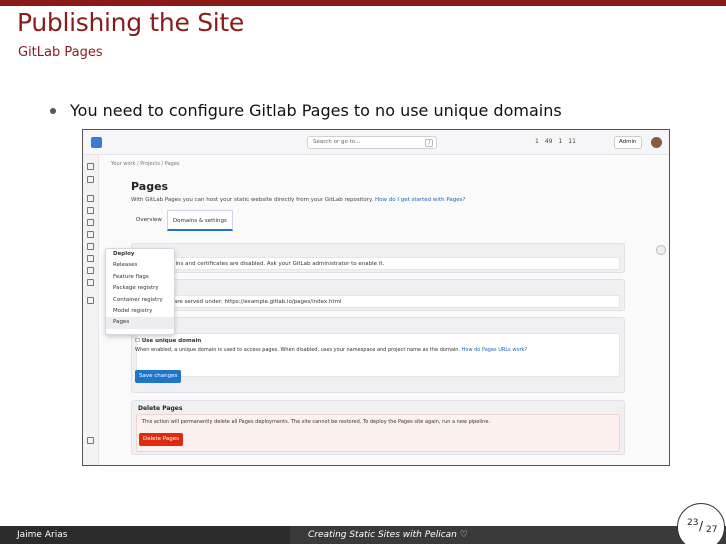  Describe the element at coordinates (145, 535) in the screenshot. I see `footer-author: Jaime Arias` at that location.